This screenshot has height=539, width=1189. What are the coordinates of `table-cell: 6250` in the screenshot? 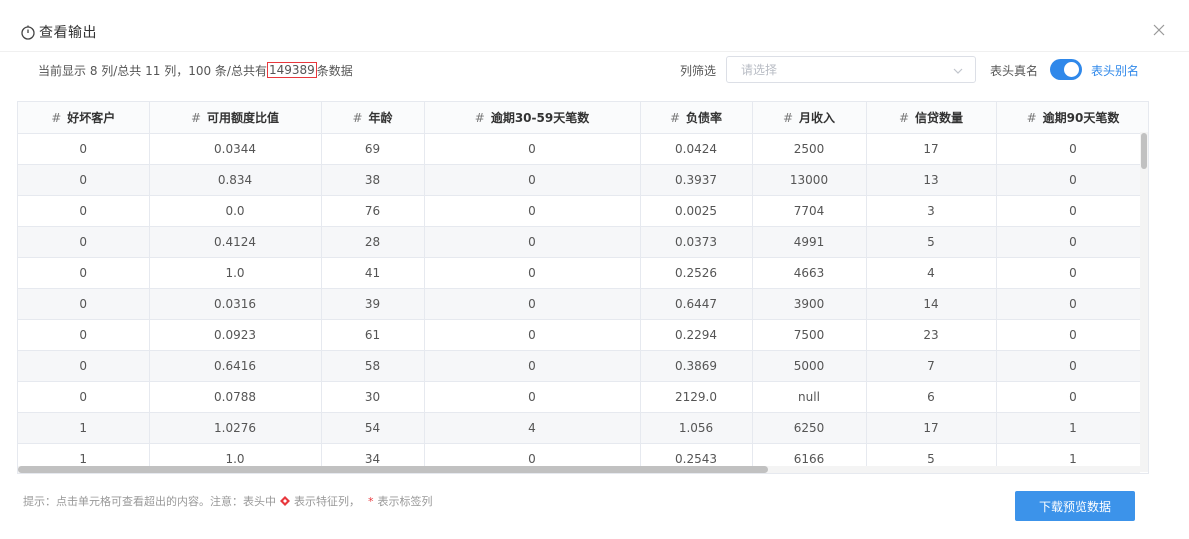 It's located at (809, 428).